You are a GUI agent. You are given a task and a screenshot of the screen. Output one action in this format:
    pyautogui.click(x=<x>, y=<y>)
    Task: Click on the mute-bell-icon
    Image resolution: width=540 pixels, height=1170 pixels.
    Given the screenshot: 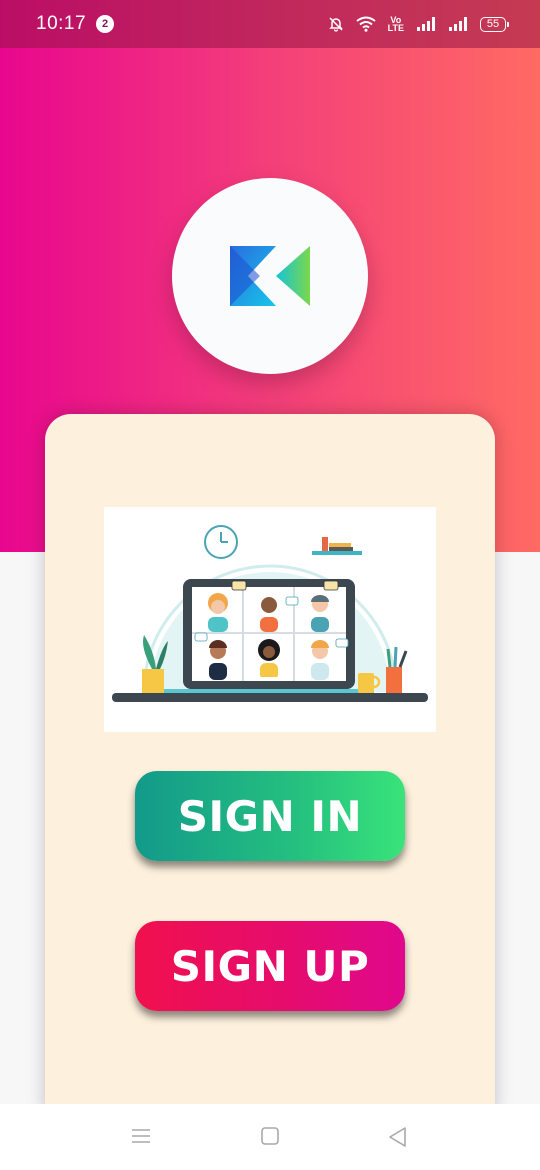 What is the action you would take?
    pyautogui.click(x=335, y=24)
    